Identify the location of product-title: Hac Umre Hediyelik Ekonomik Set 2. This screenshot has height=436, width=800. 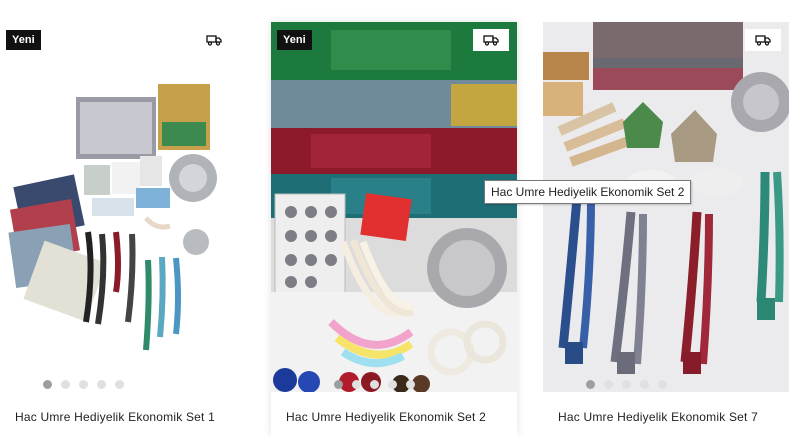
(386, 417).